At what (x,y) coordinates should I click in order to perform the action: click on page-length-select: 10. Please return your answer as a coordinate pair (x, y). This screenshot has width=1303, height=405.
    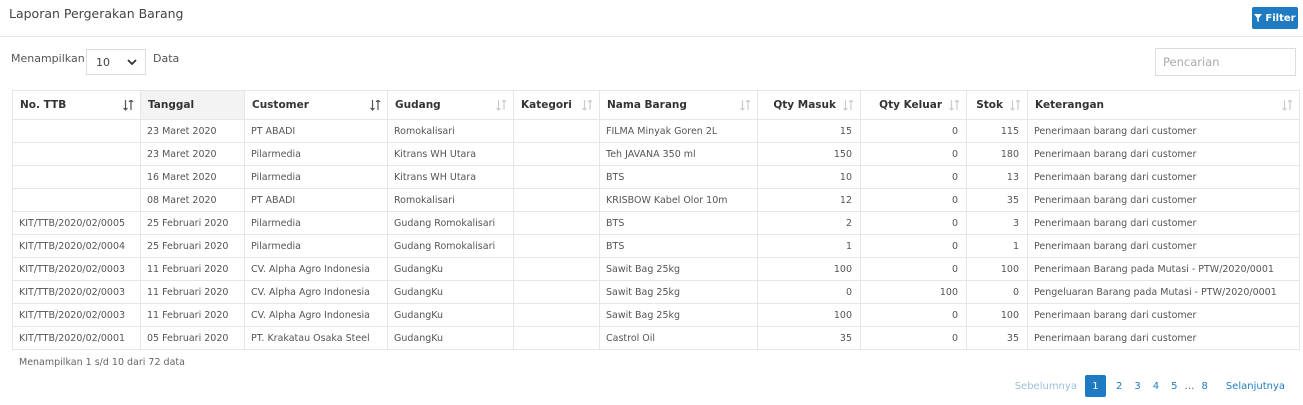
    Looking at the image, I should click on (116, 62).